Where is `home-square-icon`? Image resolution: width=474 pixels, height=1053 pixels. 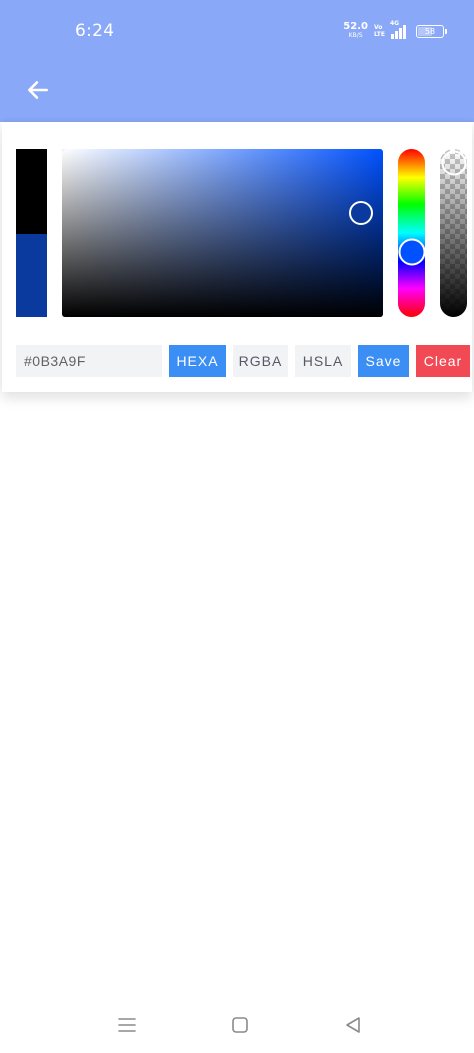 home-square-icon is located at coordinates (240, 1025).